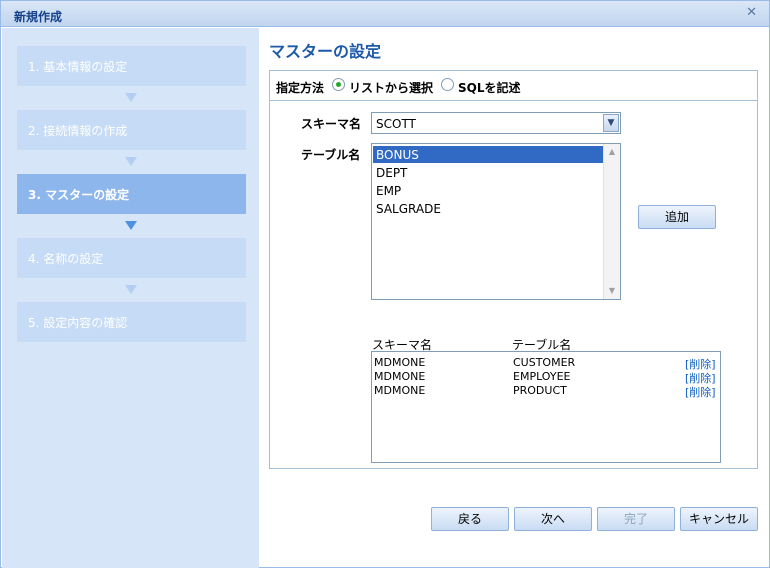 Image resolution: width=770 pixels, height=568 pixels. I want to click on step-name-settings: 4. 名称の設定, so click(131, 258).